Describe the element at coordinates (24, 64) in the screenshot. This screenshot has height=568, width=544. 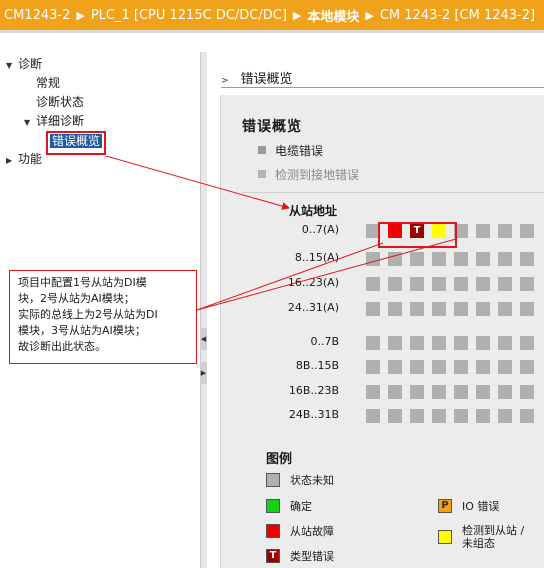
I see `tree-item-diagnosis: ▼ 诊断` at that location.